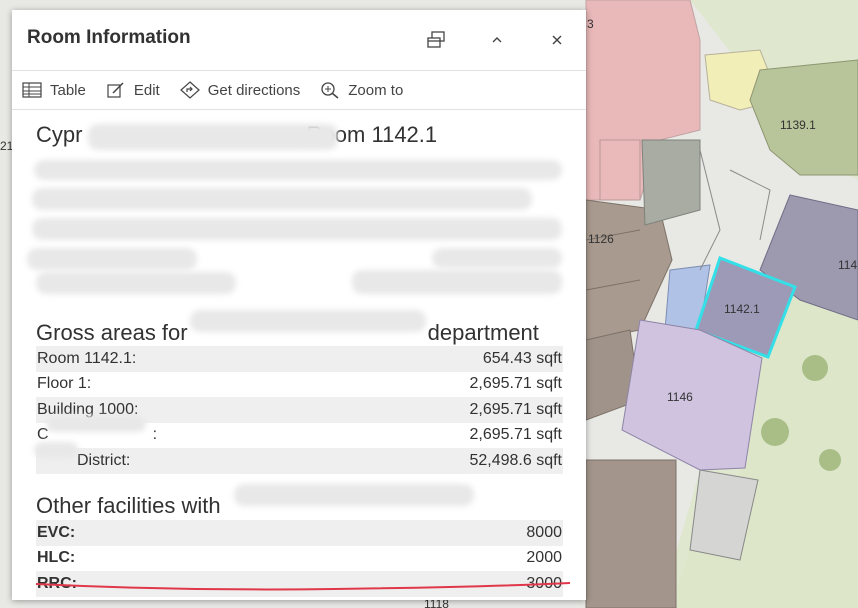  I want to click on chevron-up-icon, so click(497, 40).